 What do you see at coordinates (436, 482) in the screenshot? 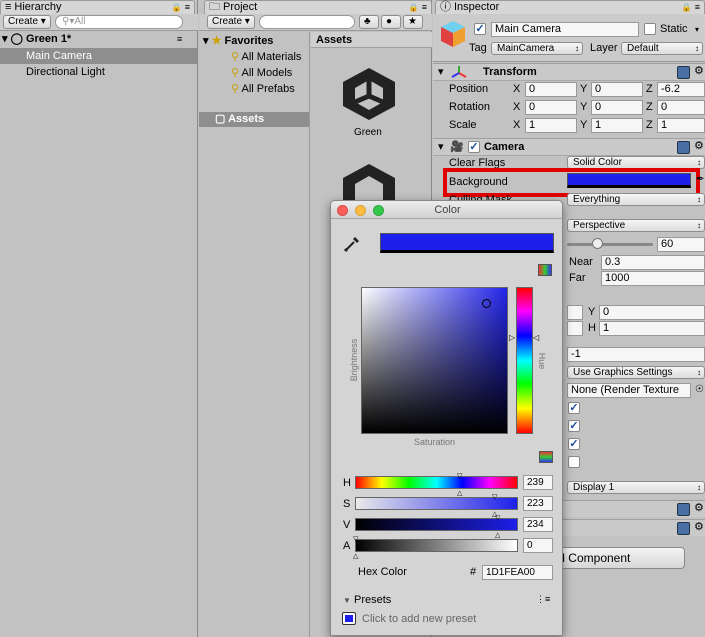
I see `hue-slider` at bounding box center [436, 482].